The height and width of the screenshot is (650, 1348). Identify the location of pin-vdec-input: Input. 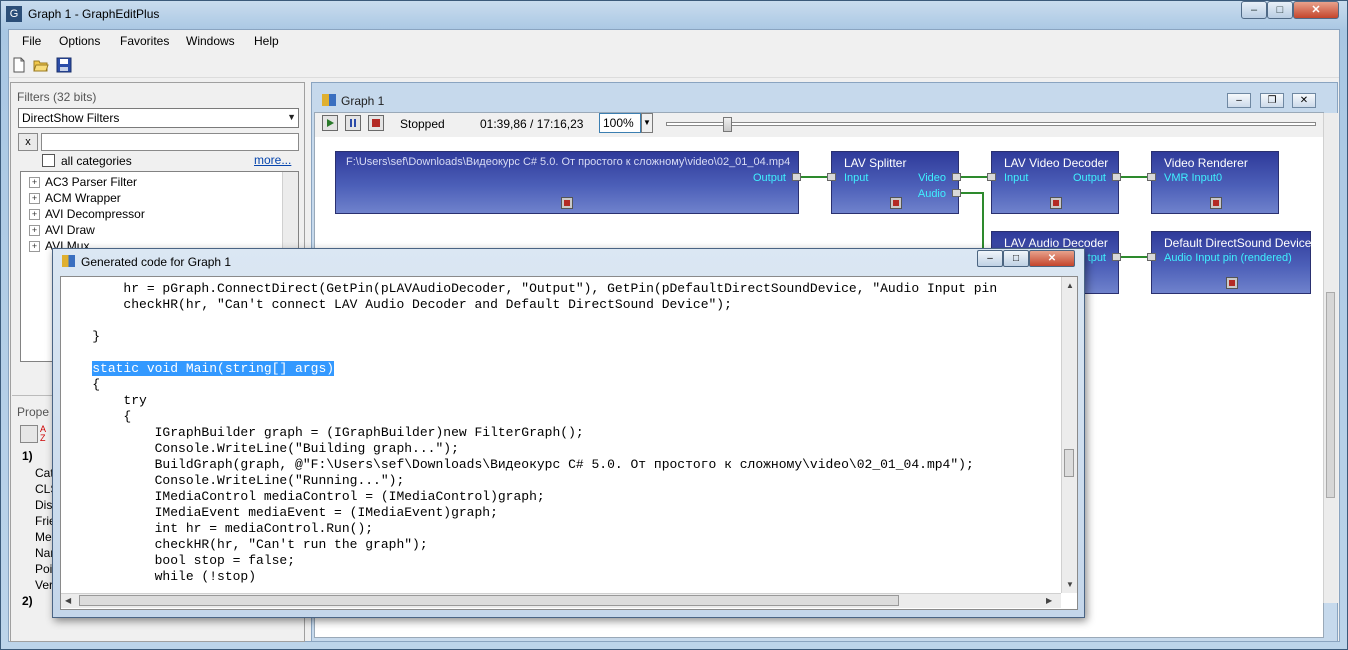
(1016, 178).